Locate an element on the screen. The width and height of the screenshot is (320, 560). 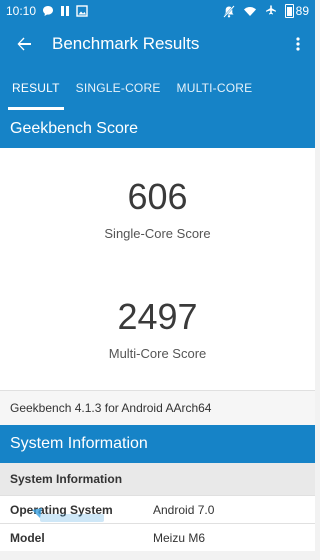
info-row-model: Model Meizu M6 is located at coordinates (157, 537).